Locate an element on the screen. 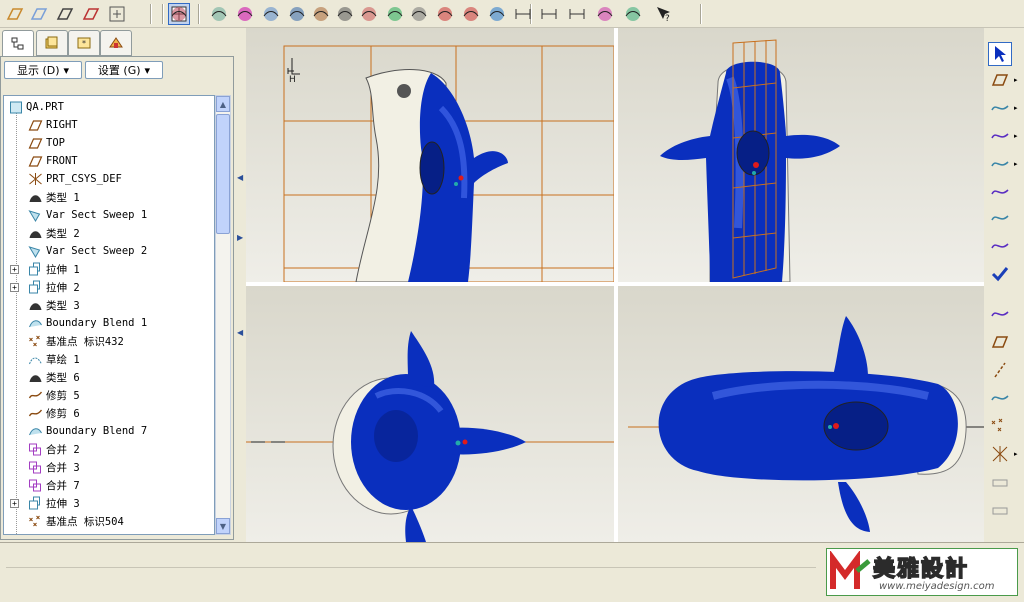  connect-analysis-button is located at coordinates (497, 14).